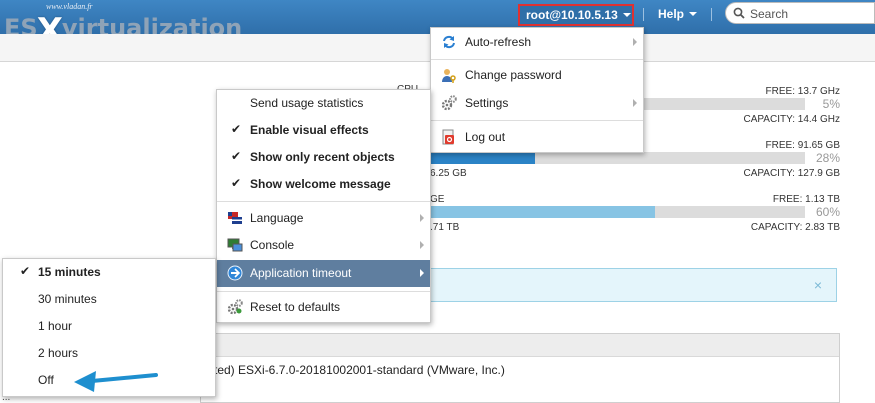 The image size is (875, 403). What do you see at coordinates (116, 381) in the screenshot?
I see `annotation-arrow-icon` at bounding box center [116, 381].